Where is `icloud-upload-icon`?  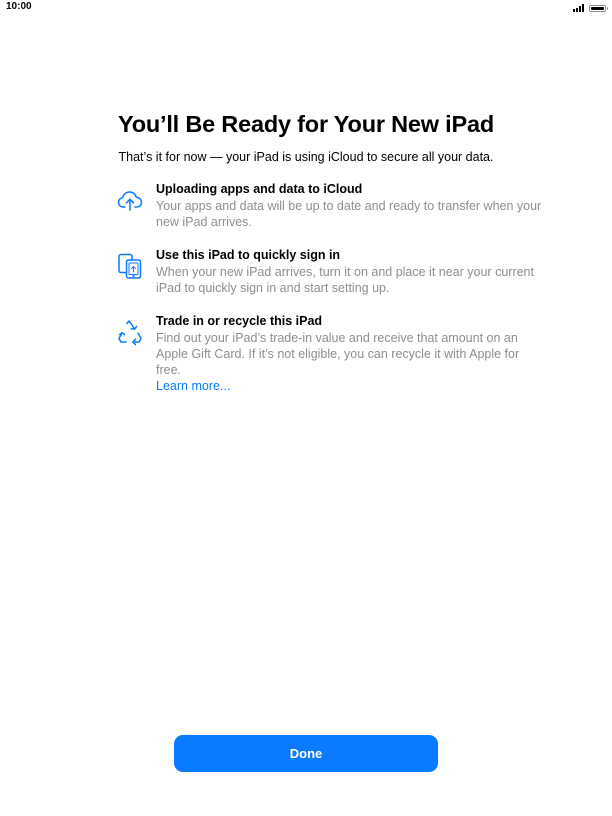 icloud-upload-icon is located at coordinates (130, 200).